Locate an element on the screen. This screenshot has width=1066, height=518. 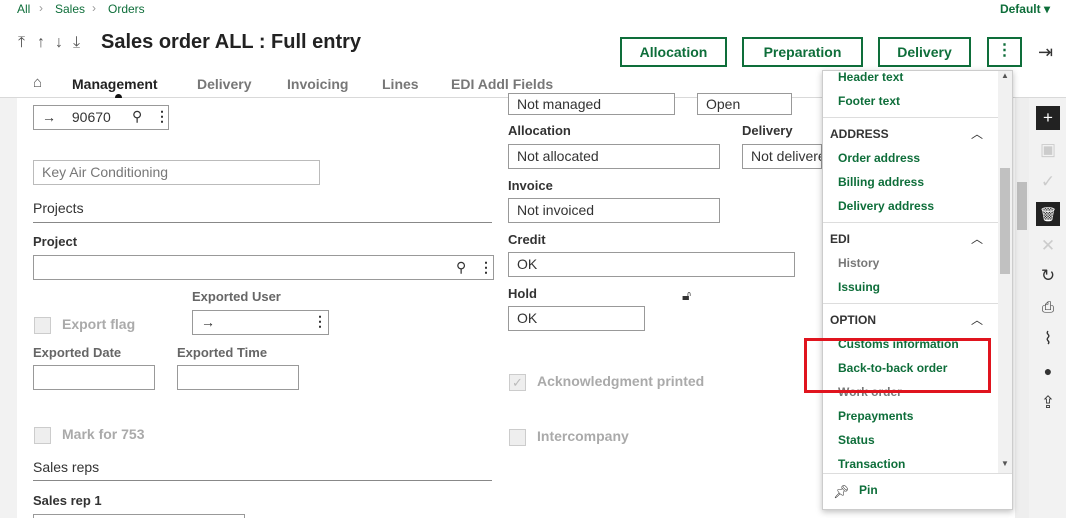
exported-date-field is located at coordinates (94, 377).